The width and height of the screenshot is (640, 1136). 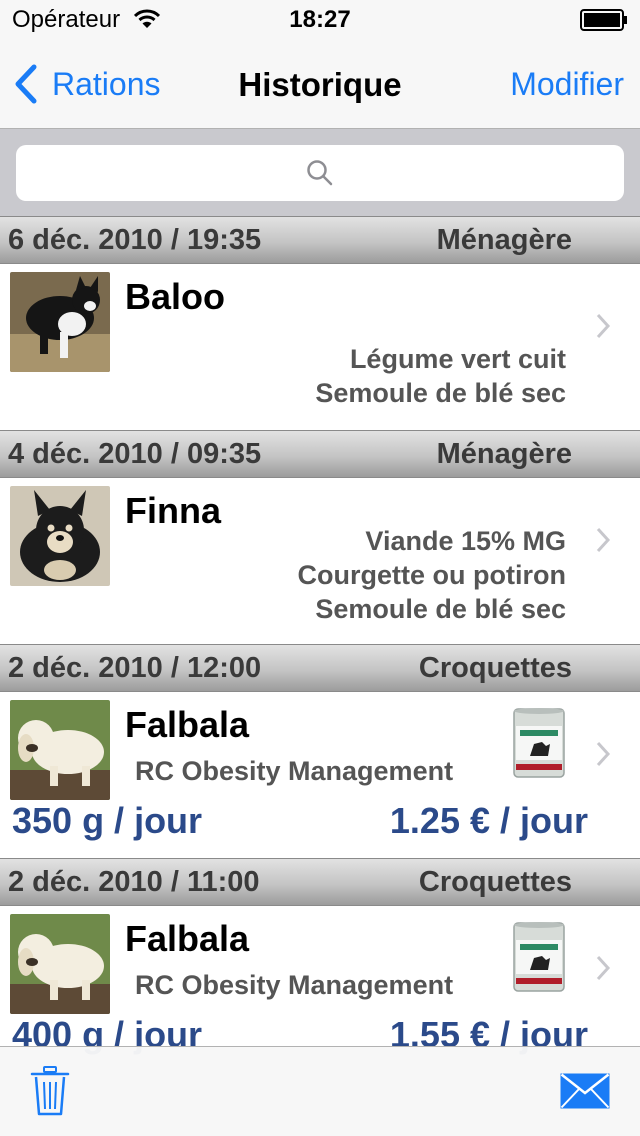 What do you see at coordinates (603, 20) in the screenshot?
I see `battery-icon` at bounding box center [603, 20].